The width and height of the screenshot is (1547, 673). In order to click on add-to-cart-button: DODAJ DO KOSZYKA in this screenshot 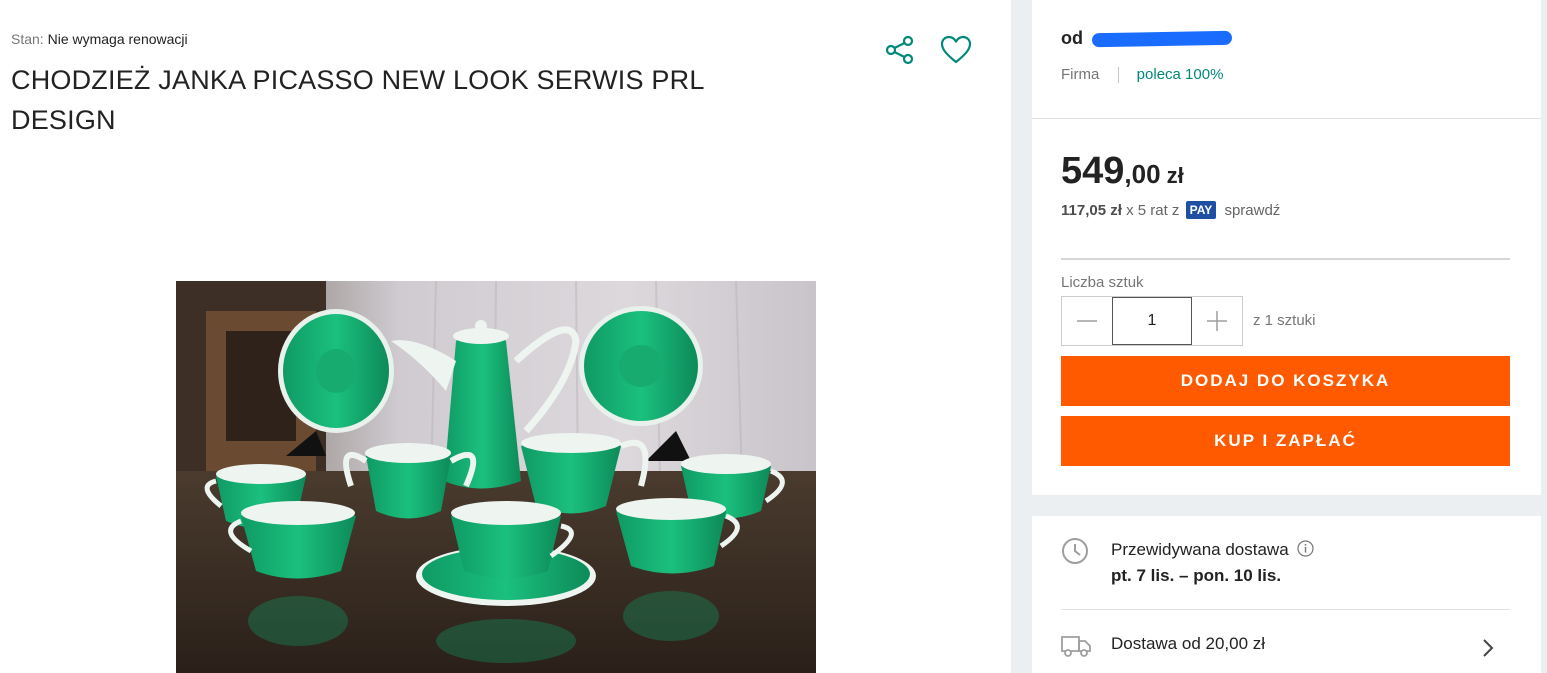, I will do `click(1285, 381)`.